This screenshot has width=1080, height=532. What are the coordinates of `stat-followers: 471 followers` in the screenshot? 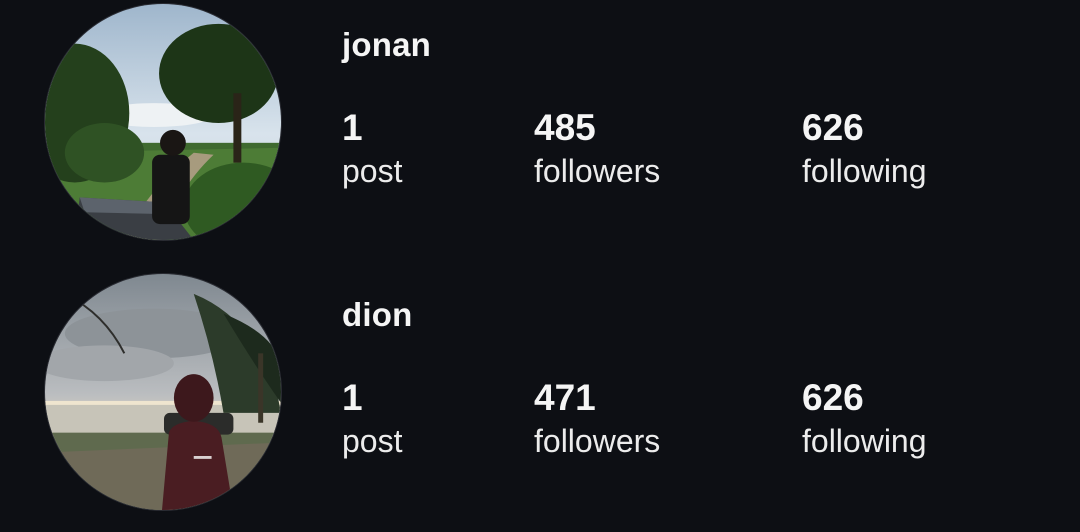 It's located at (597, 421).